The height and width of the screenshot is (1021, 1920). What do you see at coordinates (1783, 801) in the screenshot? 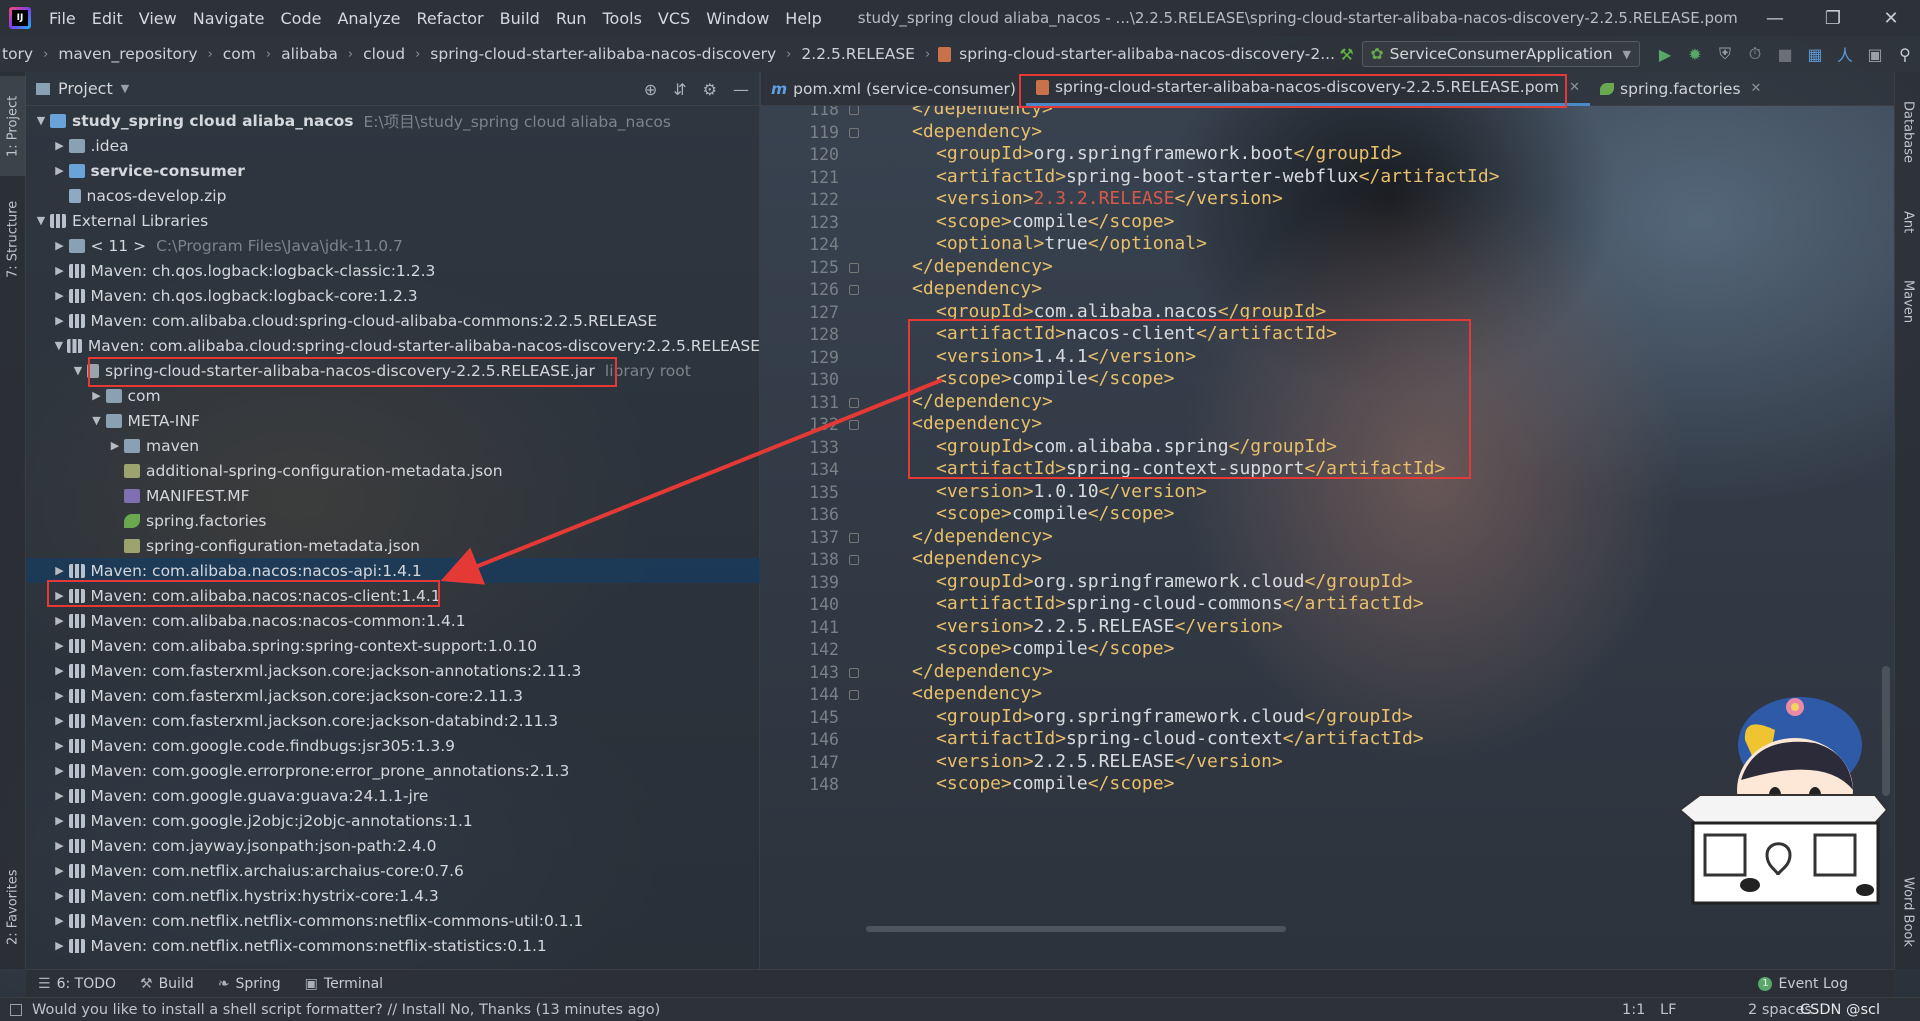
I see `mascot-sticker` at bounding box center [1783, 801].